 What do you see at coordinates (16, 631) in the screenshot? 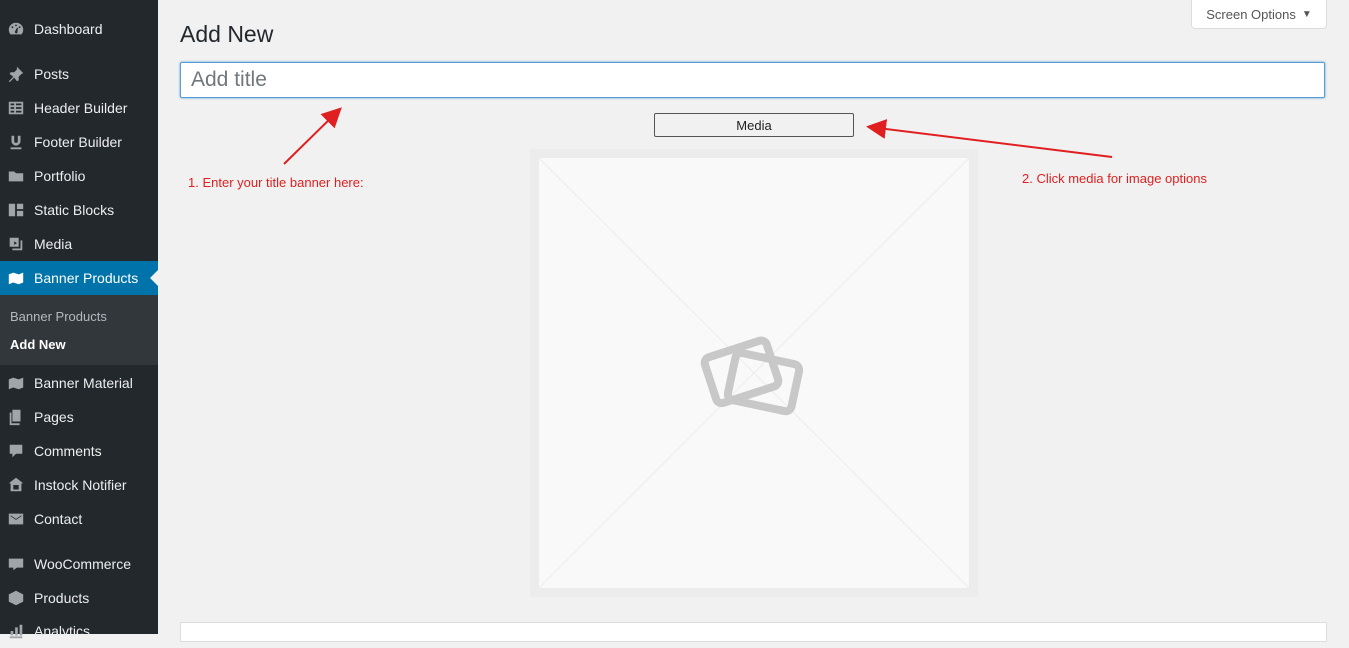
I see `chart-icon` at bounding box center [16, 631].